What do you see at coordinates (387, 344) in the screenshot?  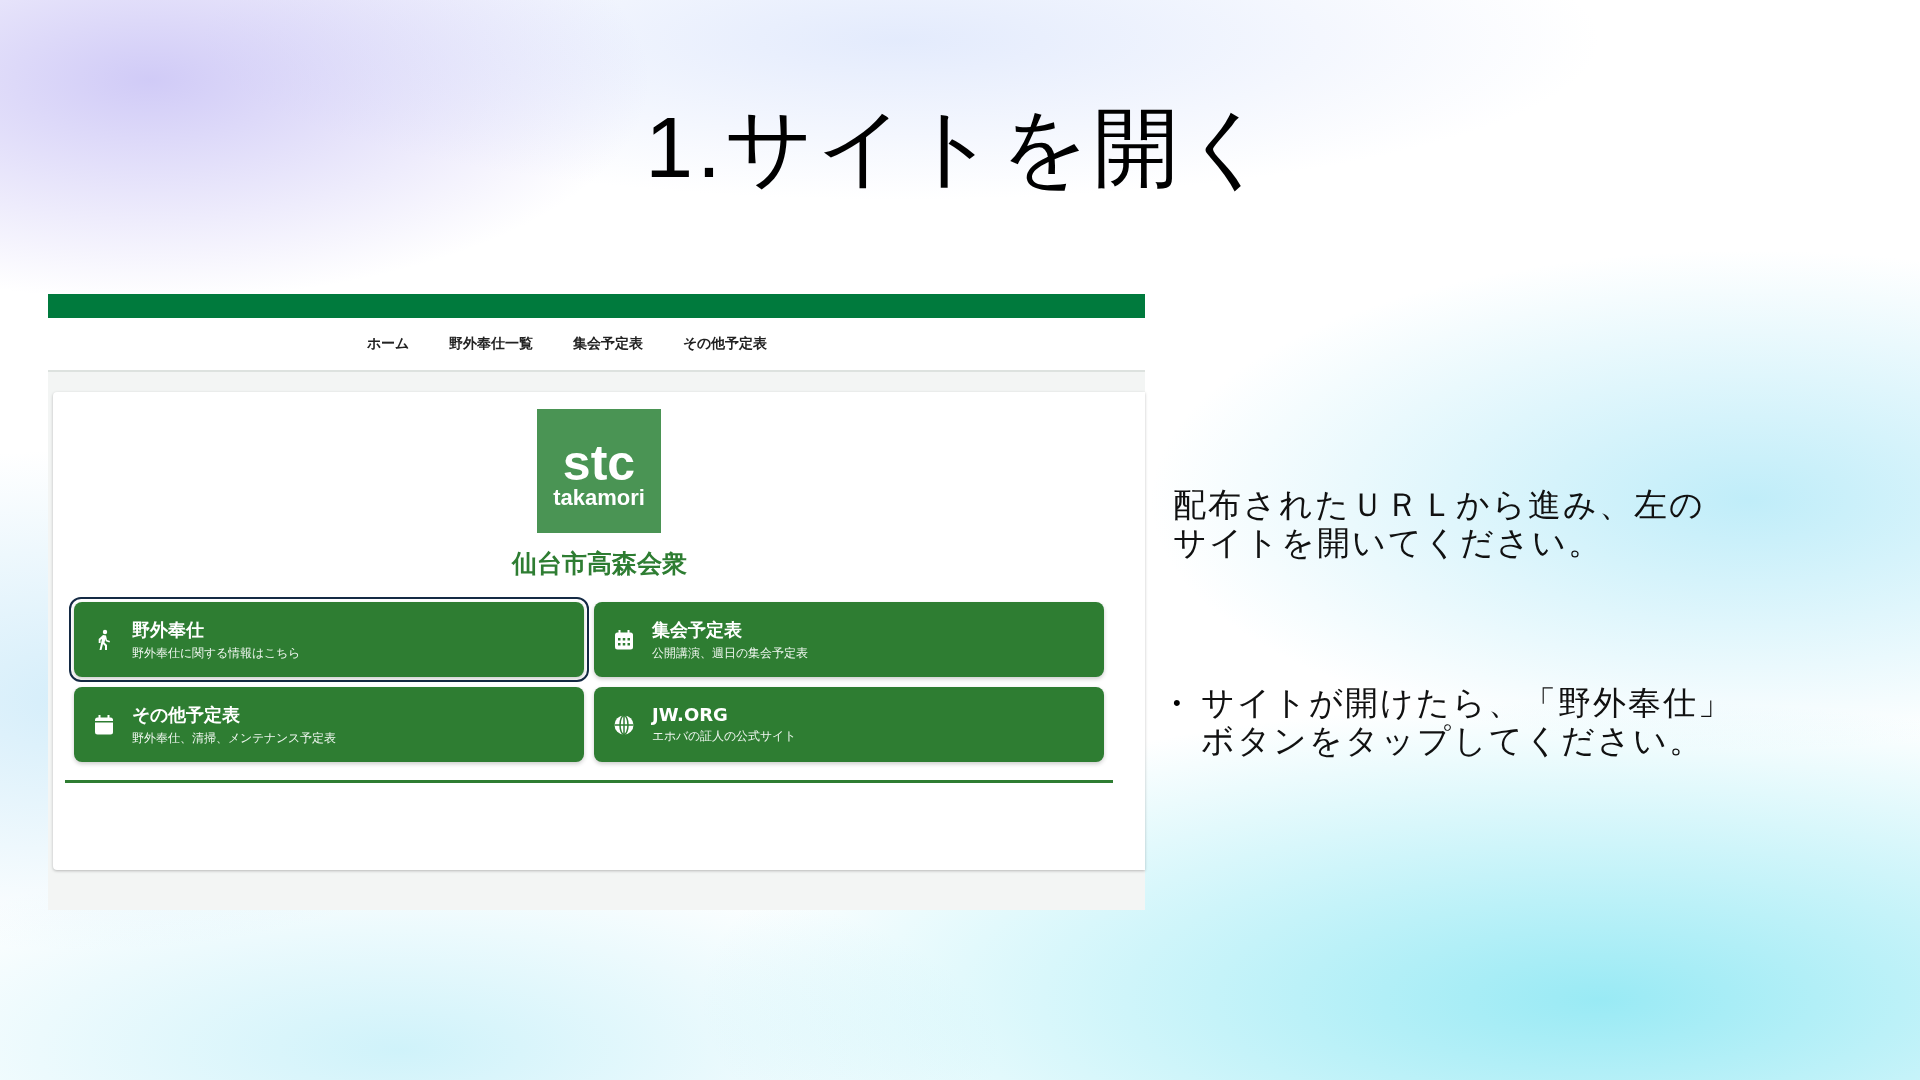 I see `nav-link: ホーム` at bounding box center [387, 344].